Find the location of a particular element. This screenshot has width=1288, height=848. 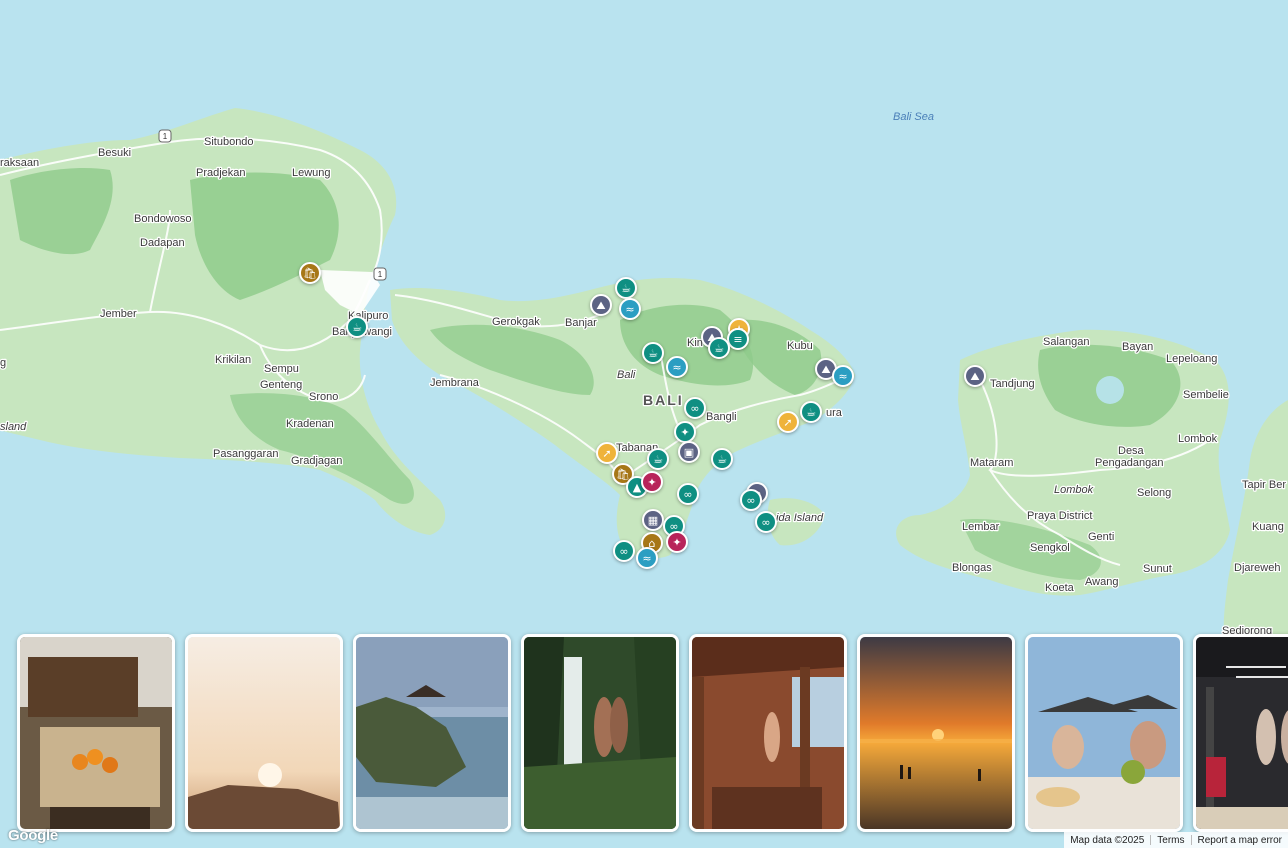

transport-marker: ▦ is located at coordinates (653, 520).